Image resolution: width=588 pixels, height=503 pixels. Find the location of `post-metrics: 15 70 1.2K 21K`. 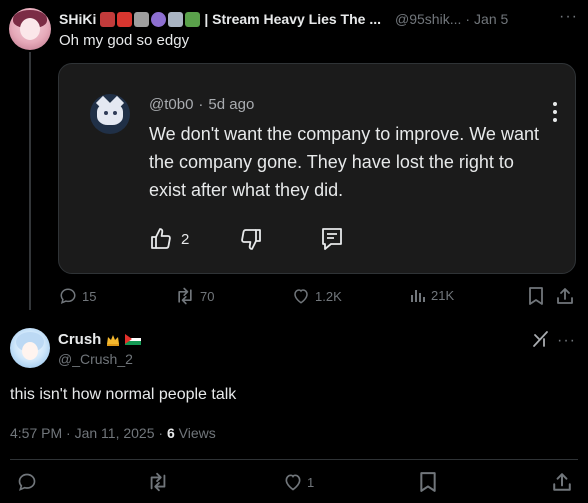

post-metrics: 15 70 1.2K 21K is located at coordinates (317, 297).